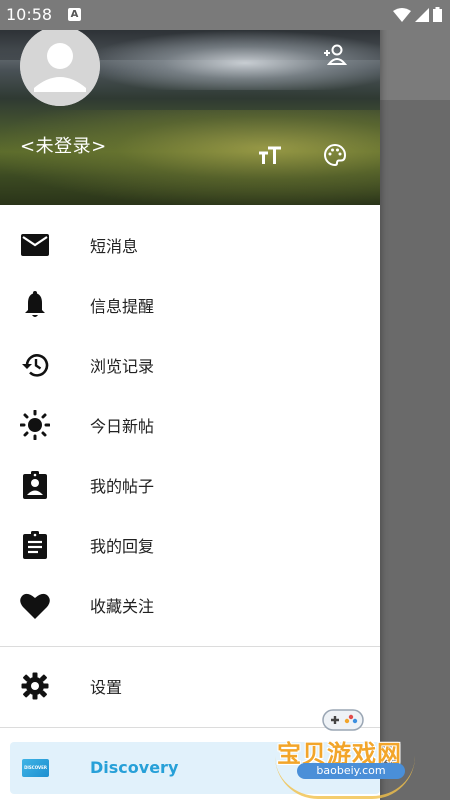 The width and height of the screenshot is (450, 800). Describe the element at coordinates (35, 425) in the screenshot. I see `brightness-icon` at that location.